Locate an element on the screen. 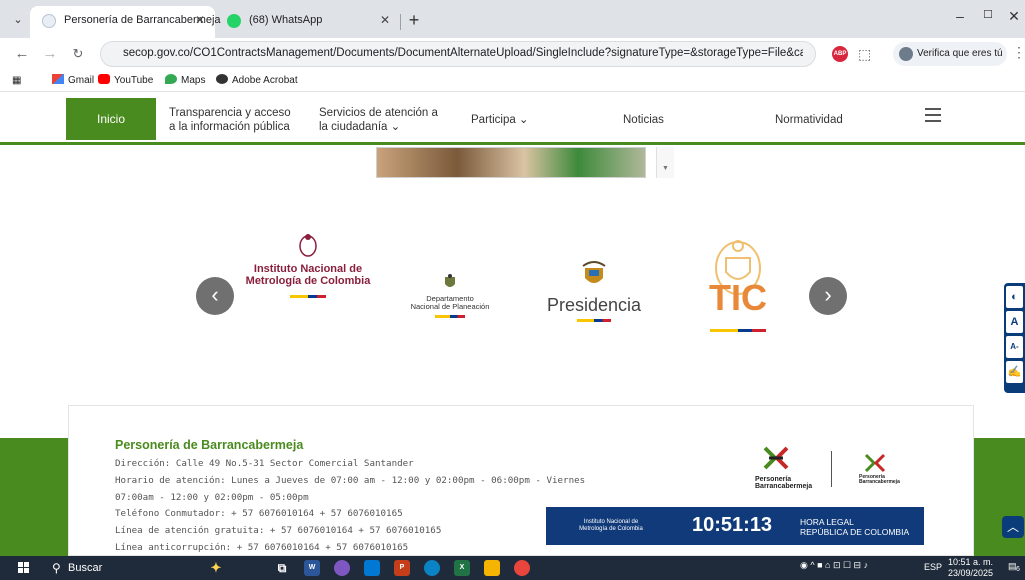  powerpoint-icon: P is located at coordinates (402, 568).